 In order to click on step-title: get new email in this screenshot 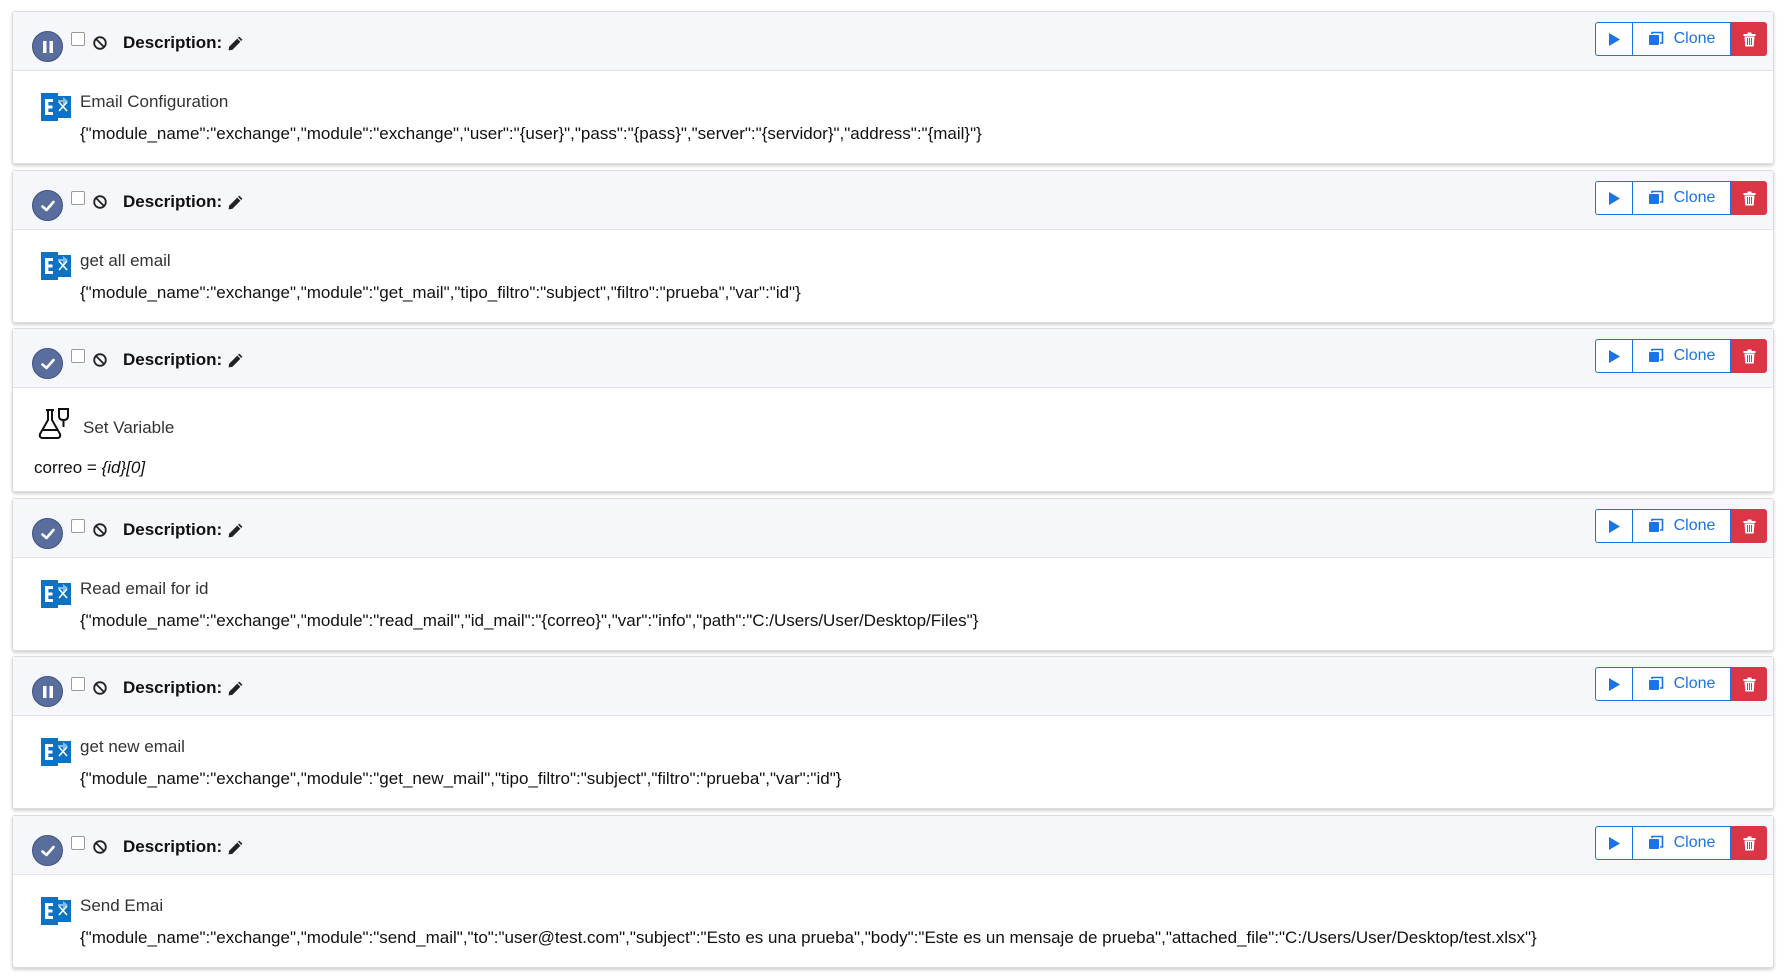, I will do `click(132, 746)`.